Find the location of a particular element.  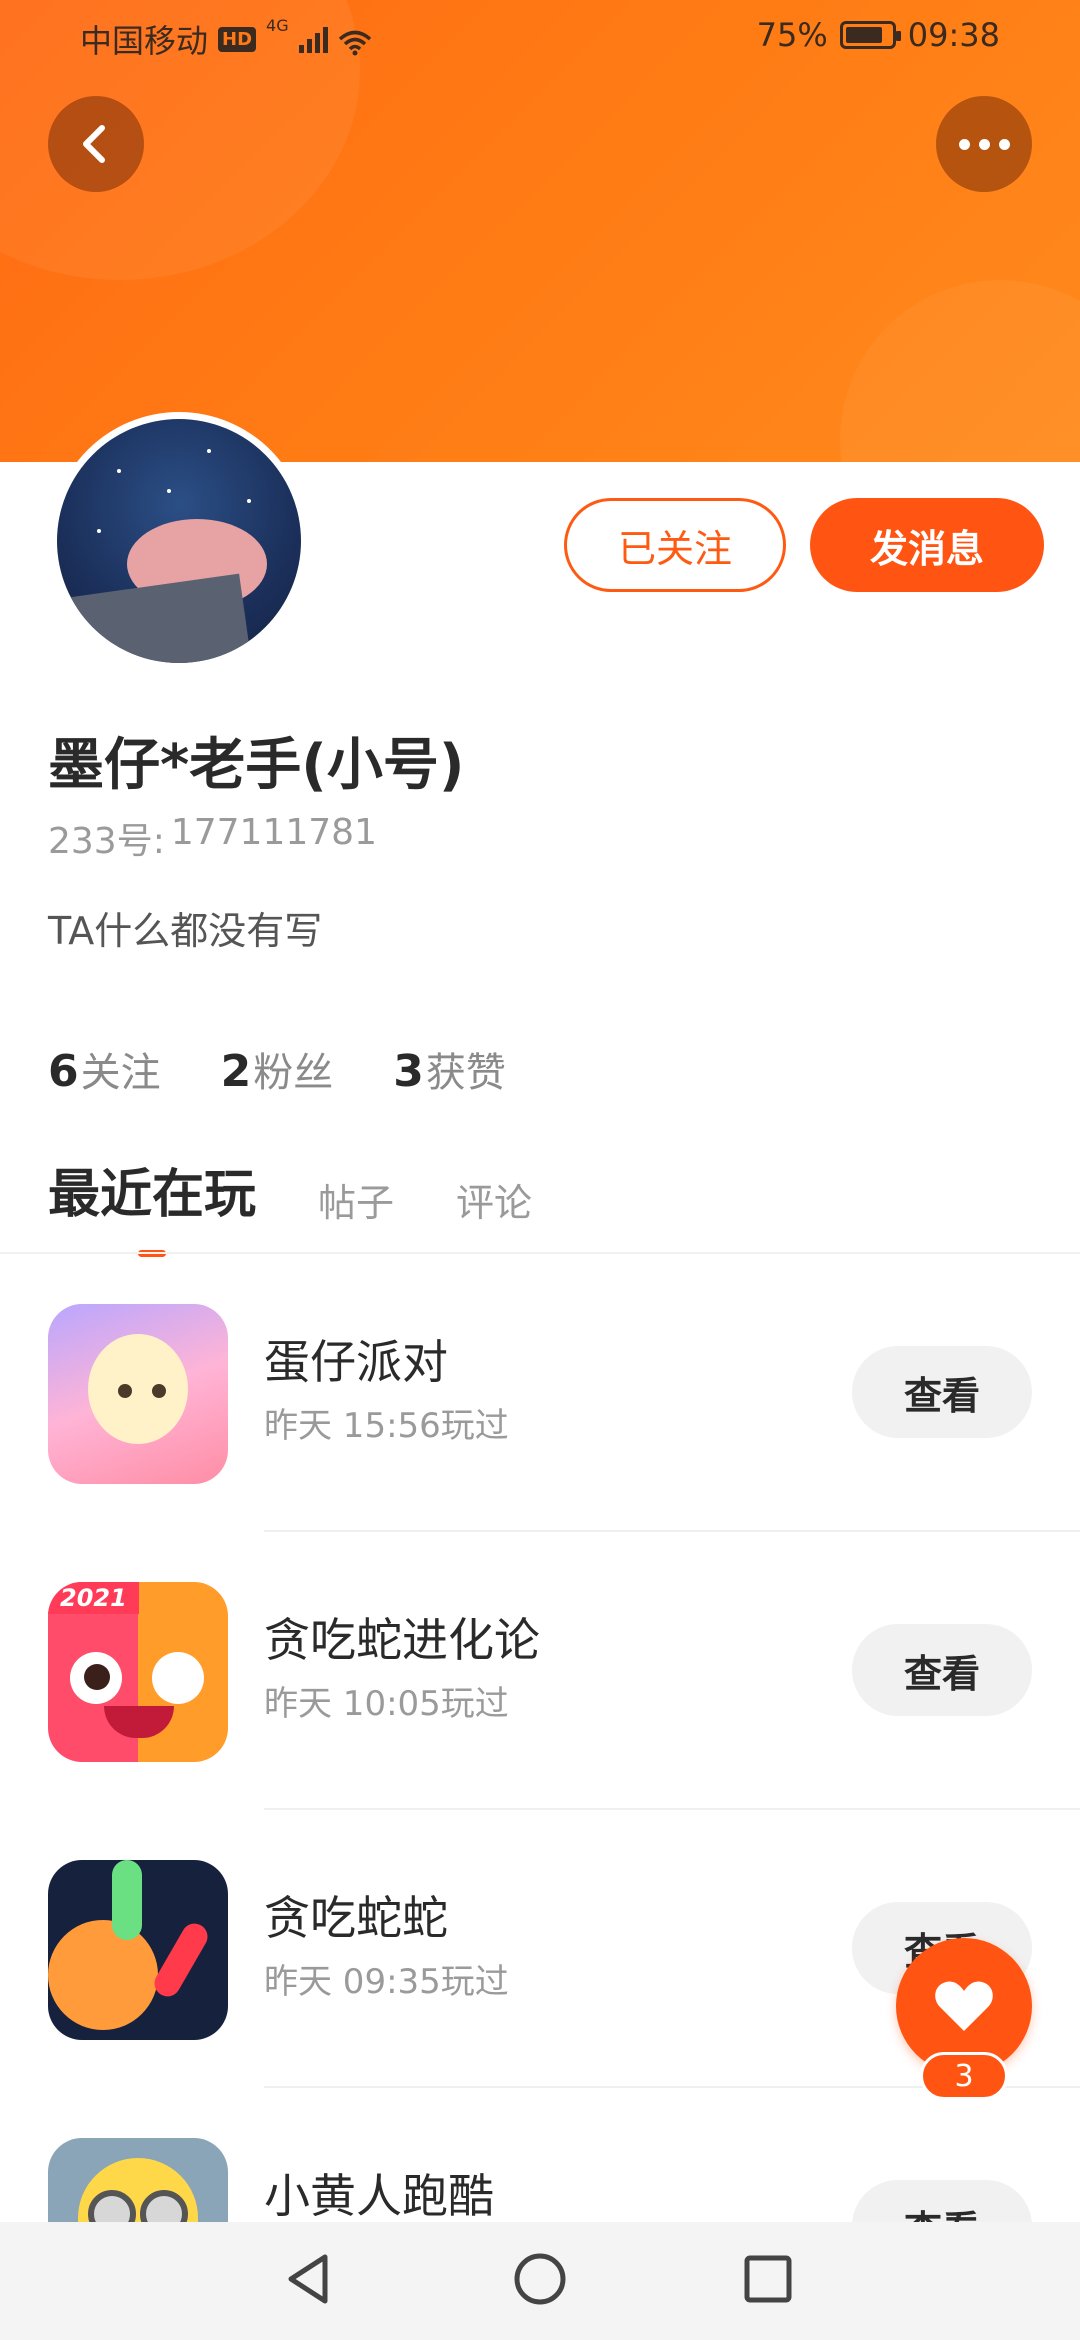

game-name: 贪吃蛇进化论 is located at coordinates (402, 1640).